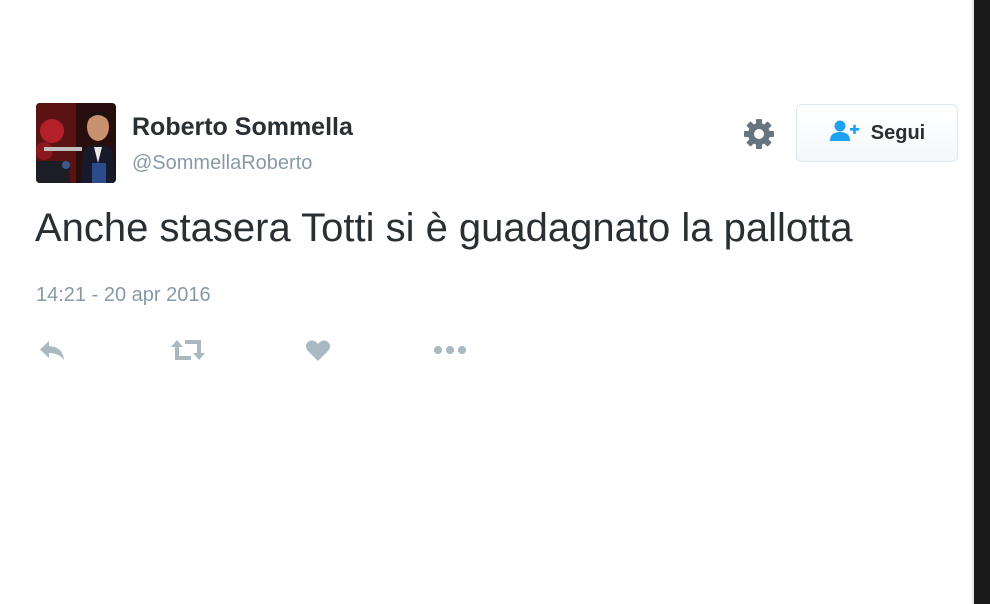 The image size is (990, 604). I want to click on like-icon, so click(318, 350).